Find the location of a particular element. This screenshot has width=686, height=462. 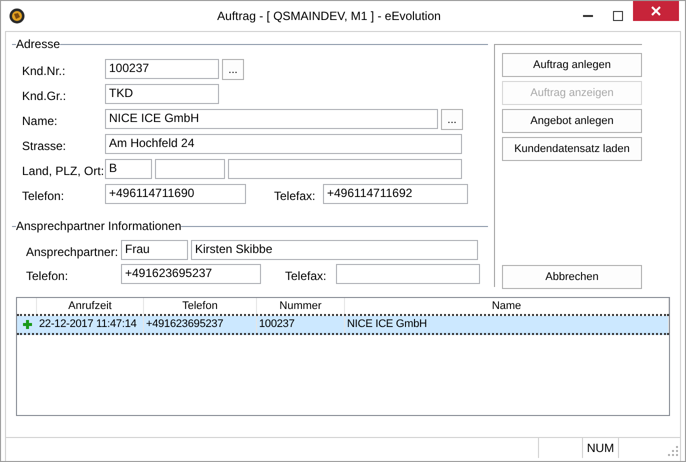

close-button is located at coordinates (656, 11).